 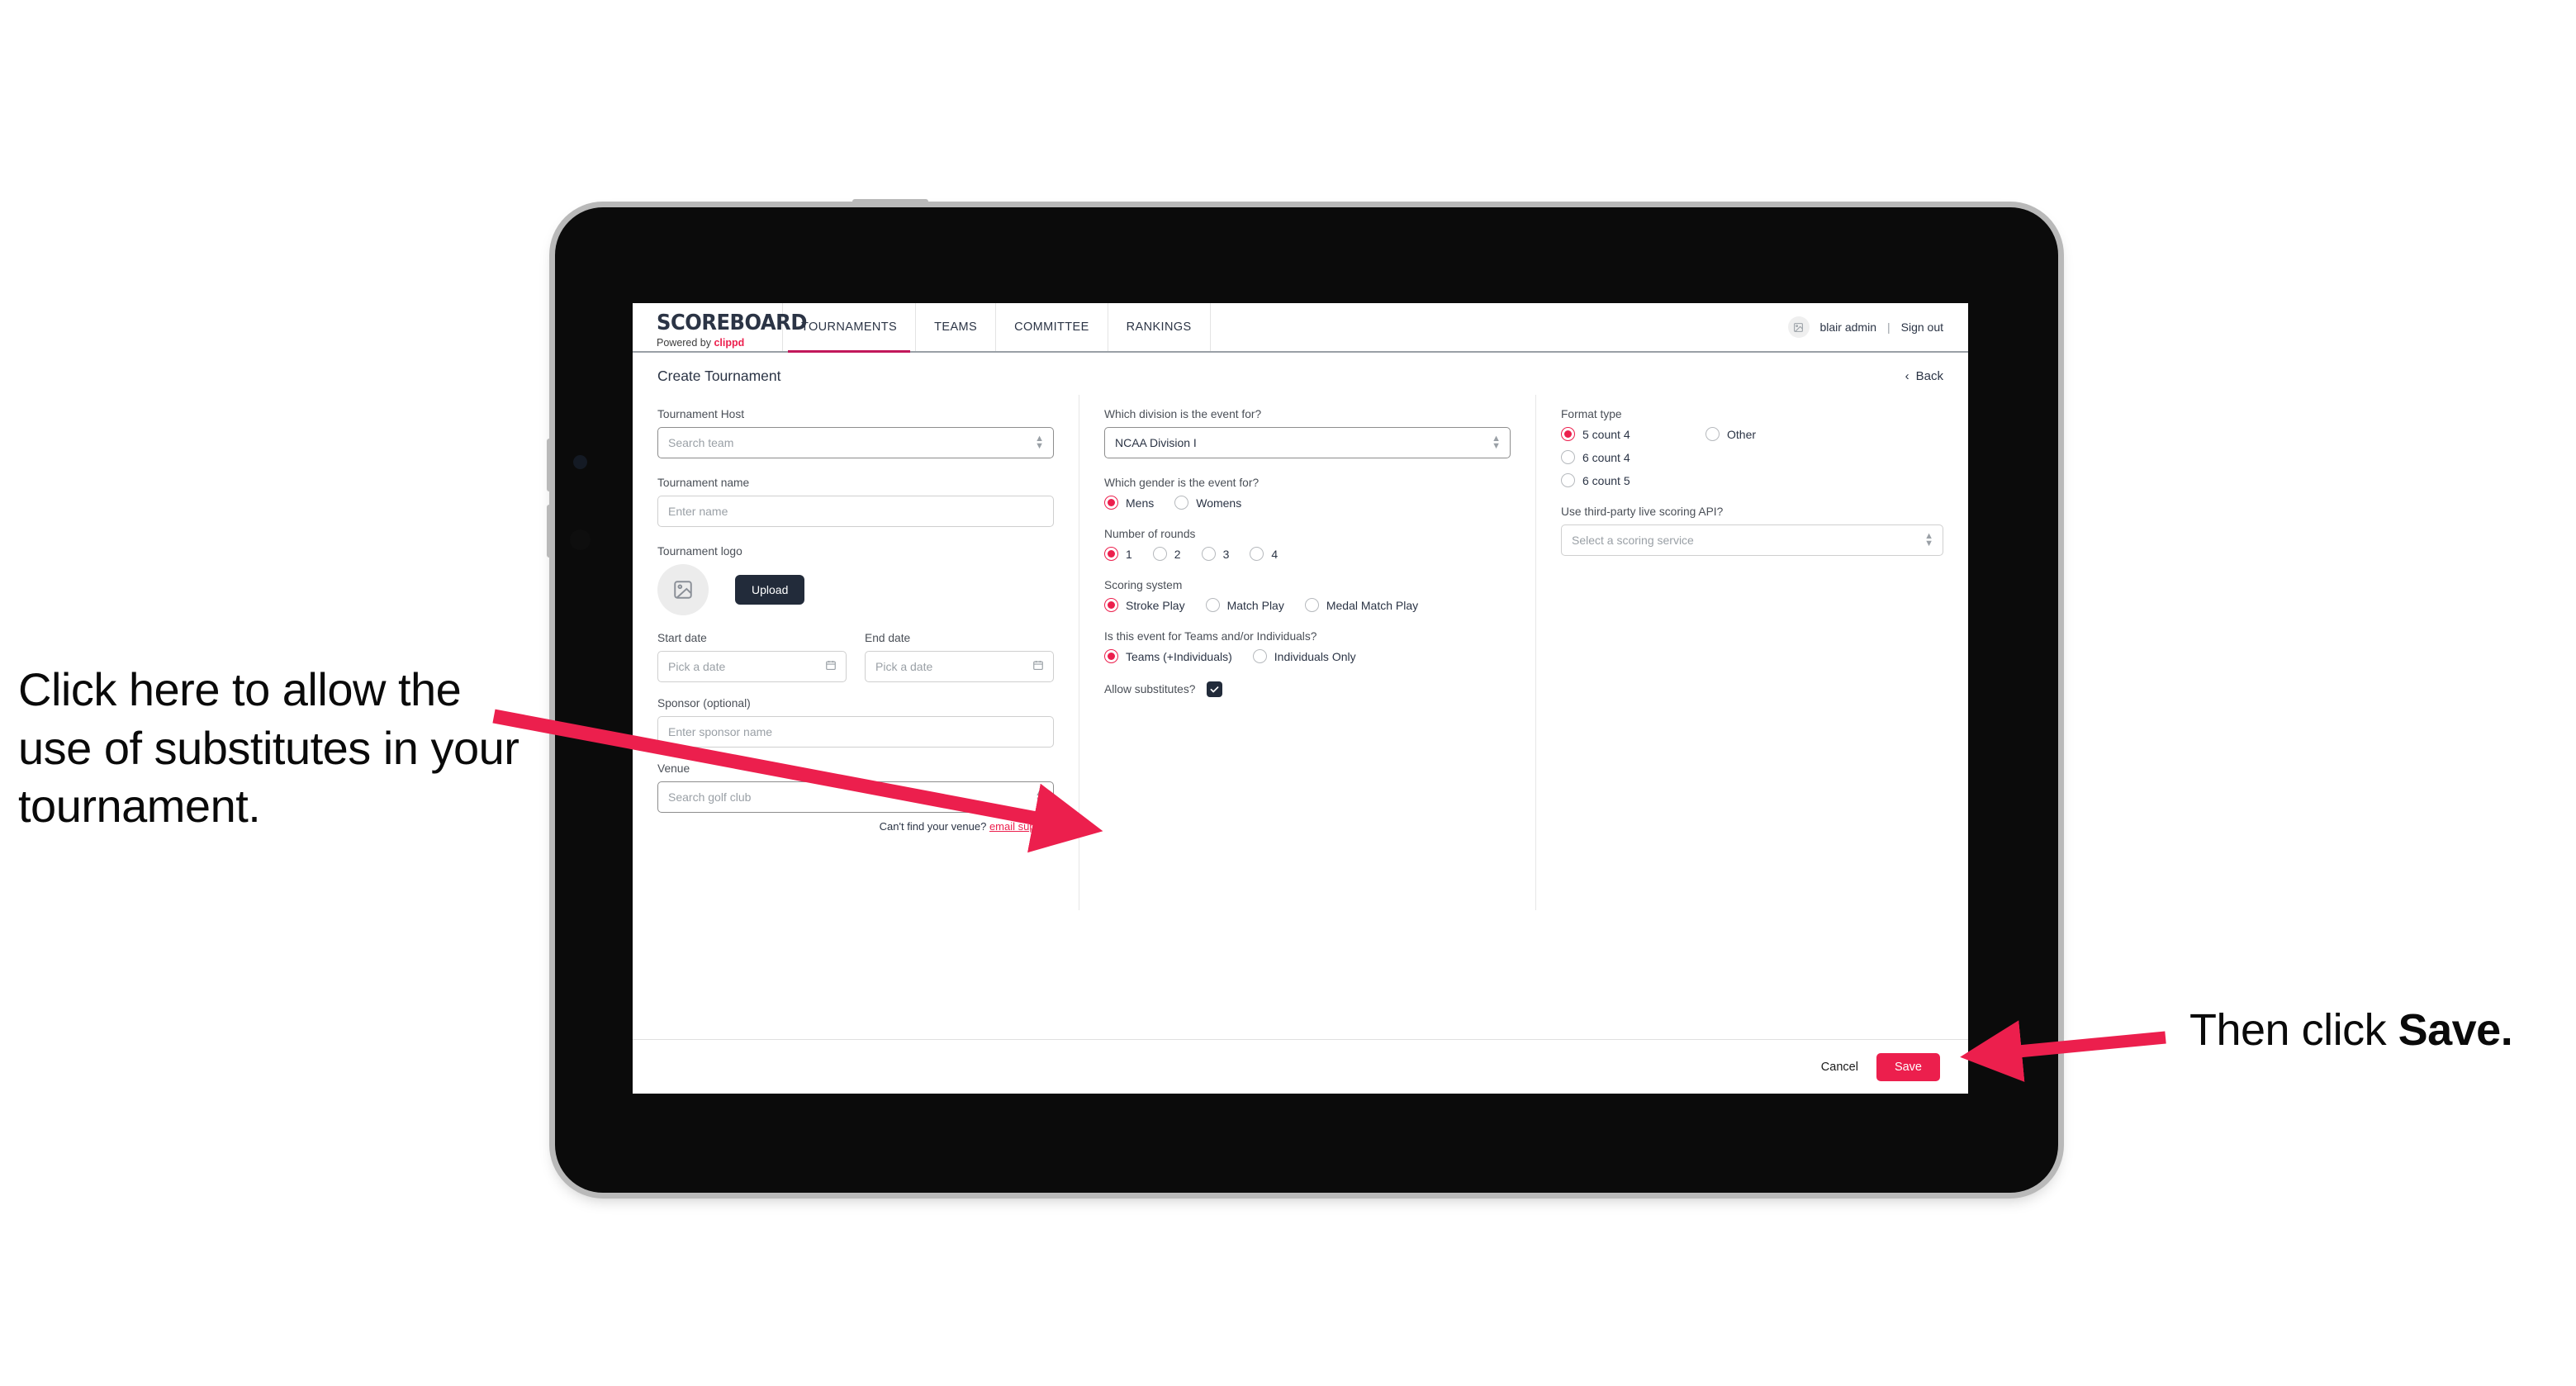 What do you see at coordinates (1155, 605) in the screenshot?
I see `radio-label: Stroke Play` at bounding box center [1155, 605].